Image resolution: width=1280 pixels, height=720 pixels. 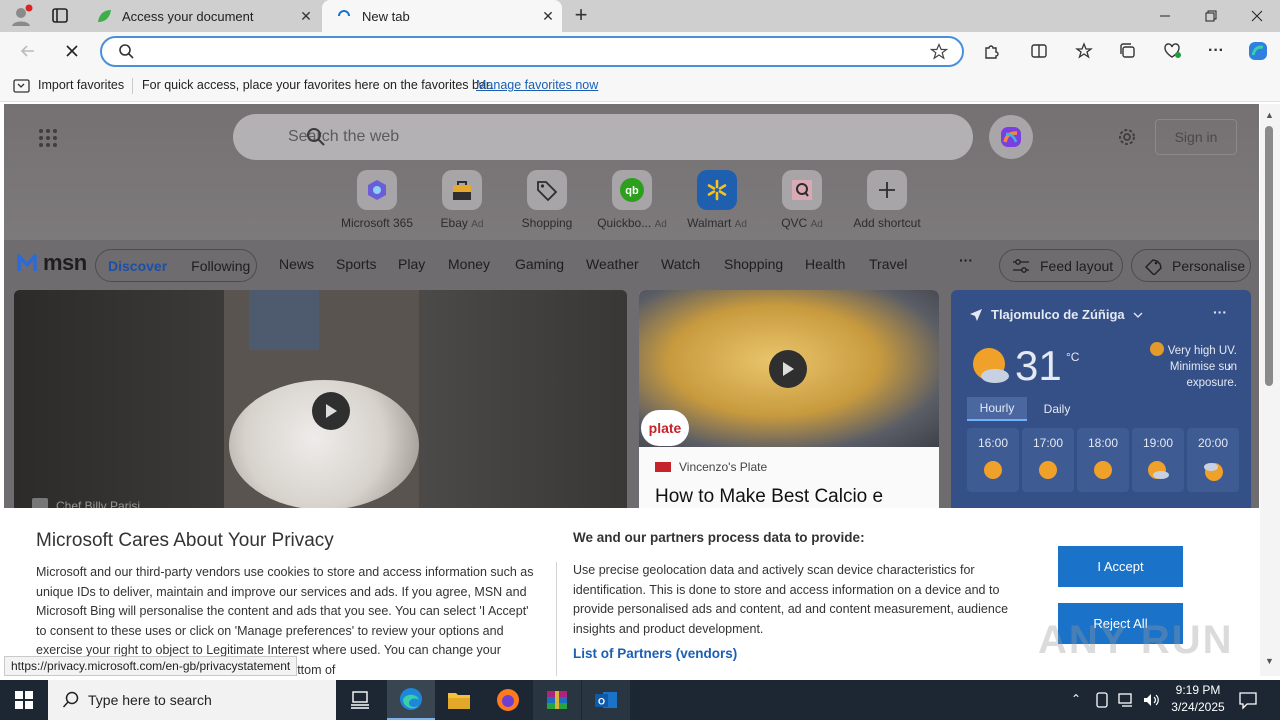 What do you see at coordinates (137, 266) in the screenshot?
I see `tab-discover: Discover` at bounding box center [137, 266].